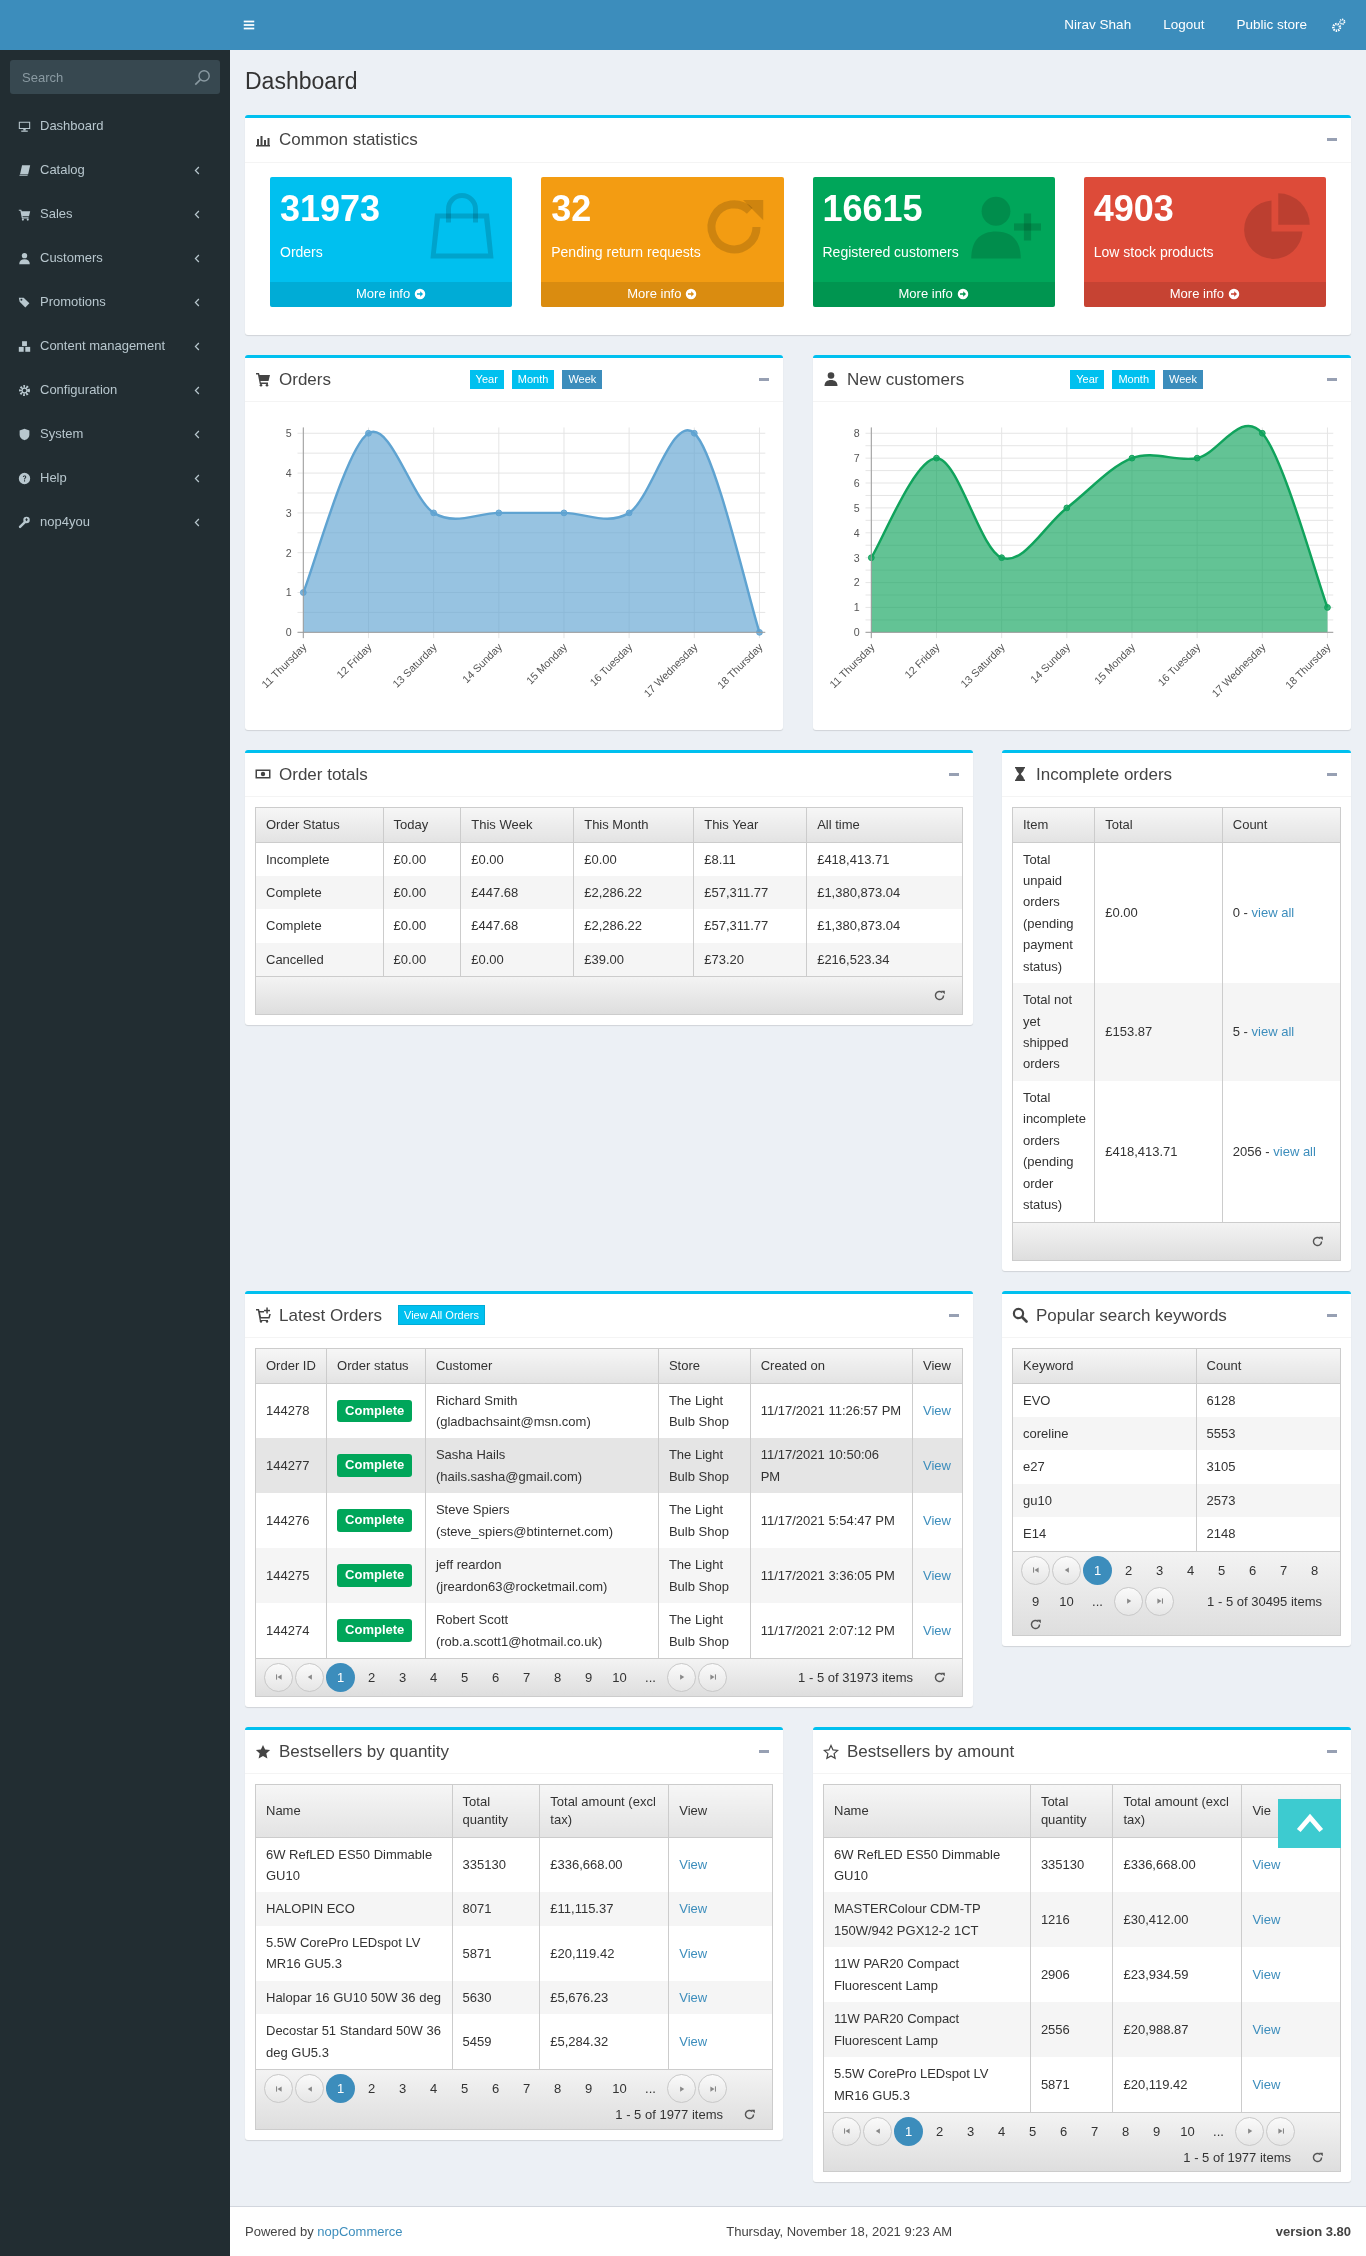  I want to click on sidebar-item: Dashboard, so click(115, 126).